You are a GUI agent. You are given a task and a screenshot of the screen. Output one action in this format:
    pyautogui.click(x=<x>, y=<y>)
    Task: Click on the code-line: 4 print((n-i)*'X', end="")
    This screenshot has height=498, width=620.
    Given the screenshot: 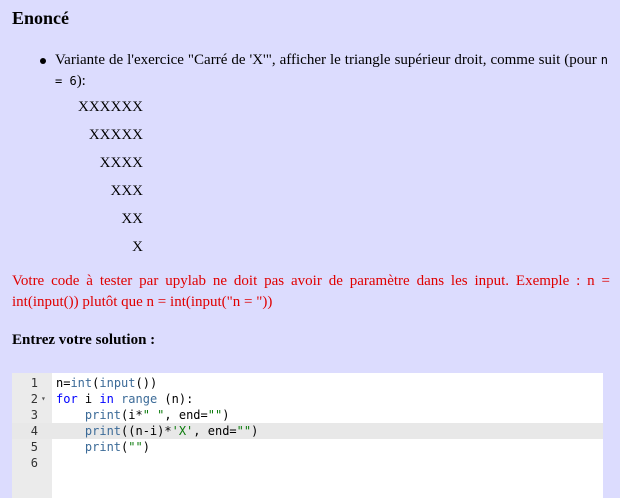 What is the action you would take?
    pyautogui.click(x=307, y=431)
    